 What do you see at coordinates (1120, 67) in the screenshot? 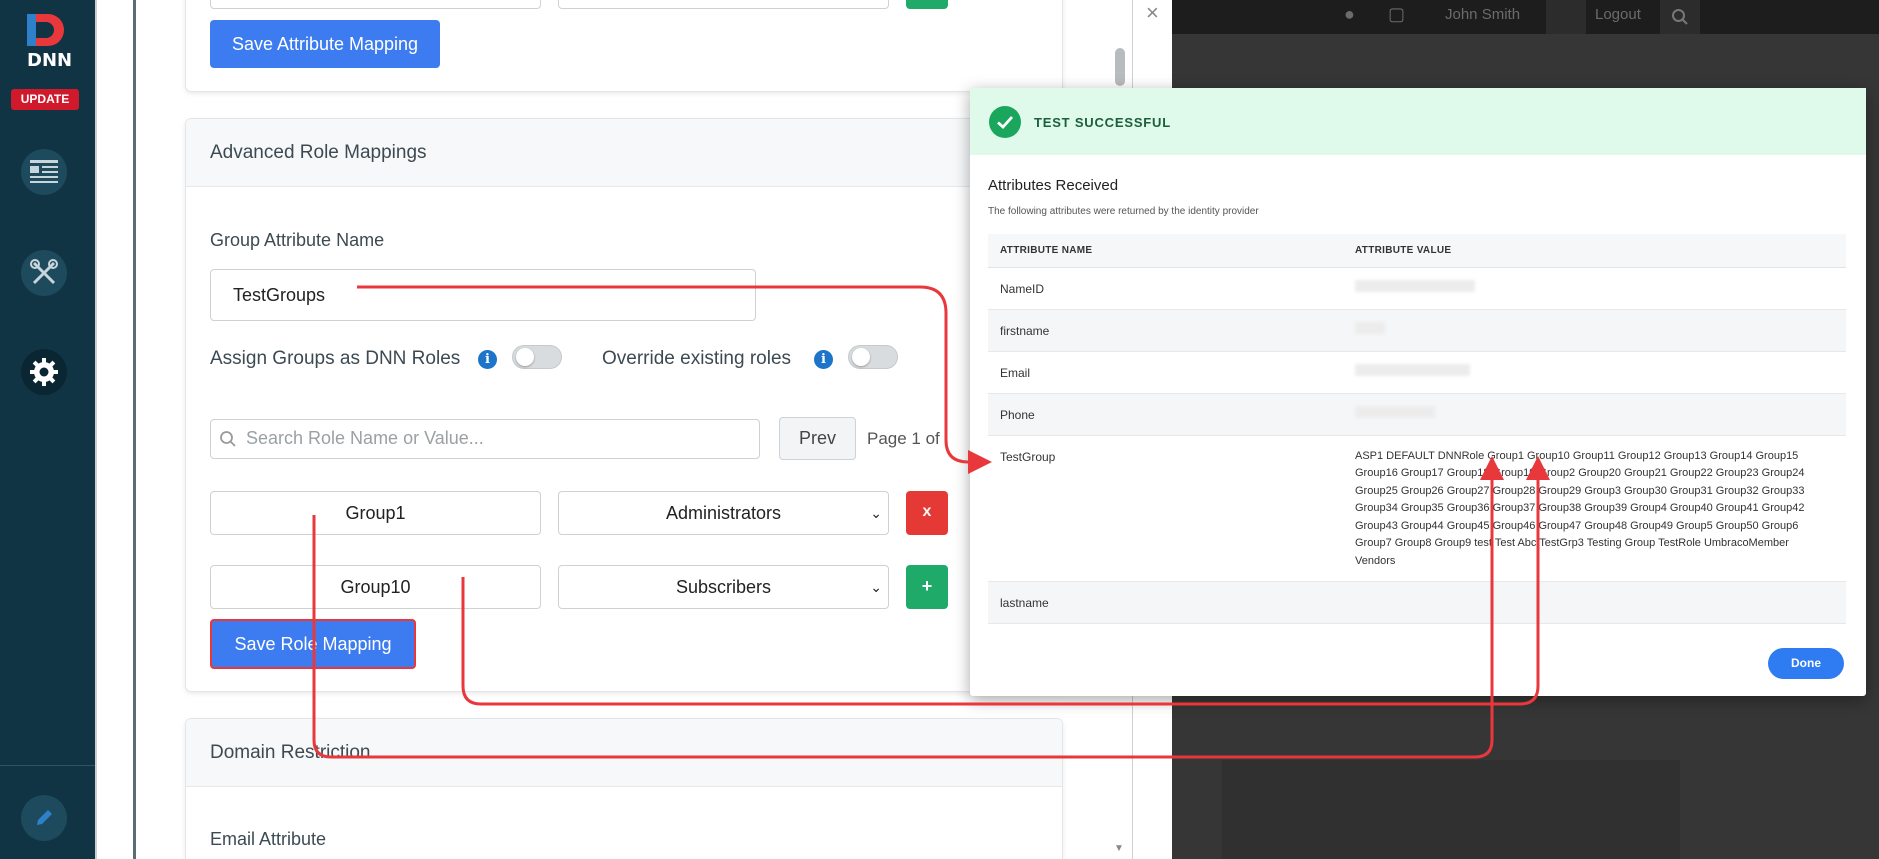
I see `scrollbar-thumb` at bounding box center [1120, 67].